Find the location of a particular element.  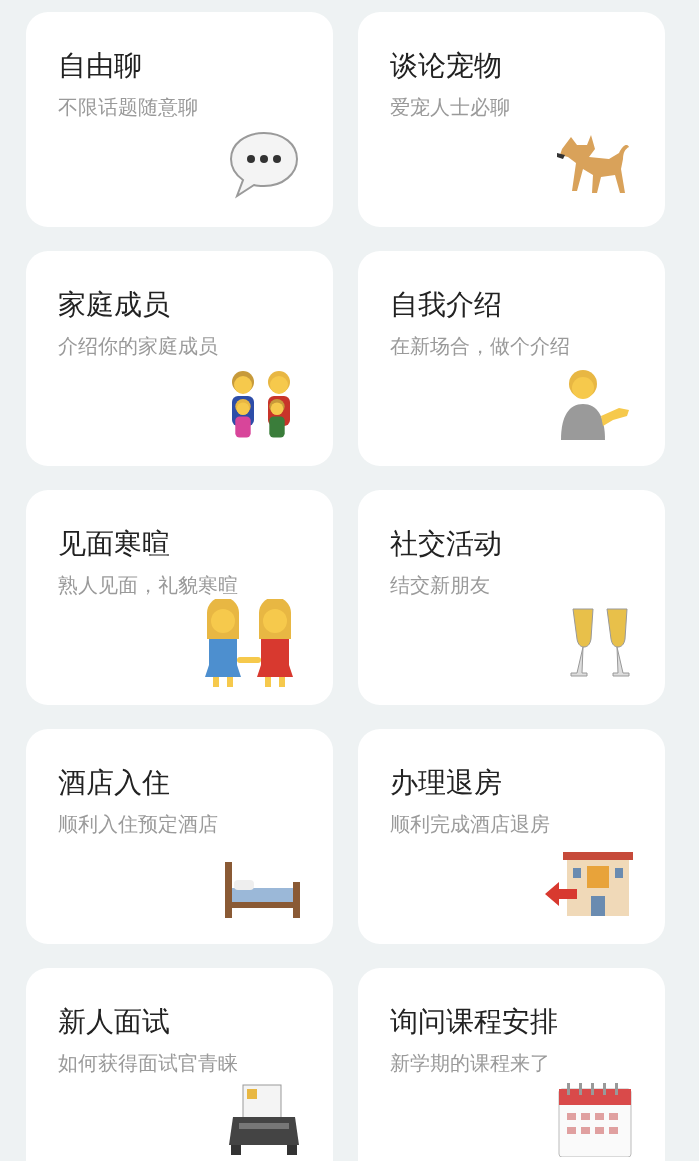

topic-card: 谈论宠物 爱宠人士必聊 is located at coordinates (511, 119).